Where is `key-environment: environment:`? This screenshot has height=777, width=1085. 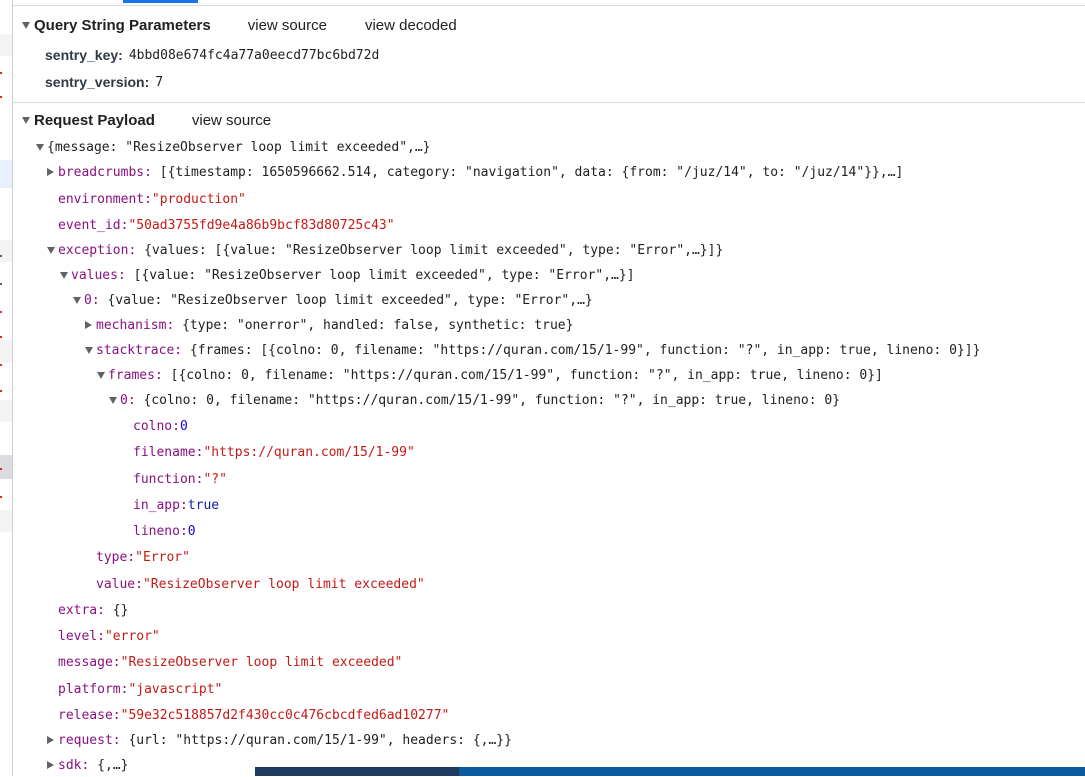 key-environment: environment: is located at coordinates (105, 199).